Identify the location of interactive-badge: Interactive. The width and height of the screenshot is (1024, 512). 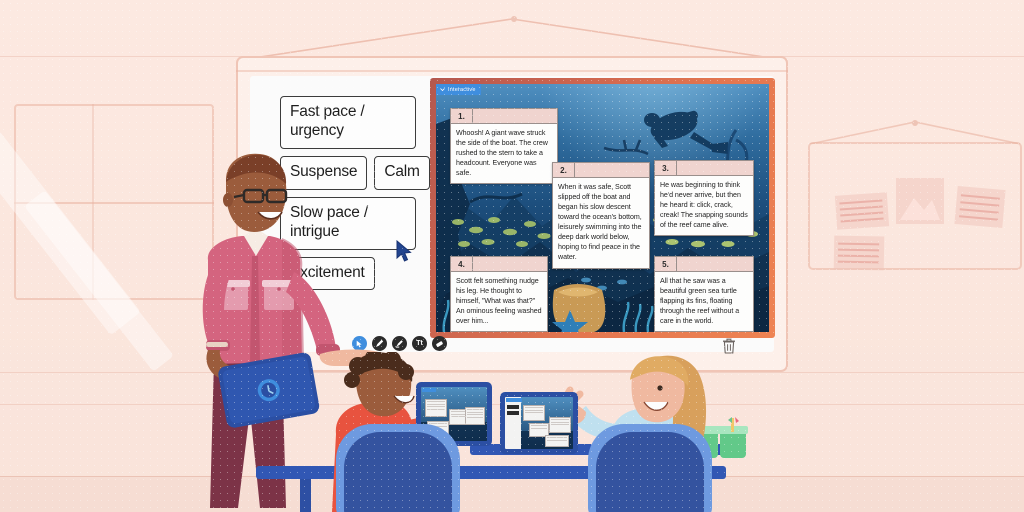
(458, 89).